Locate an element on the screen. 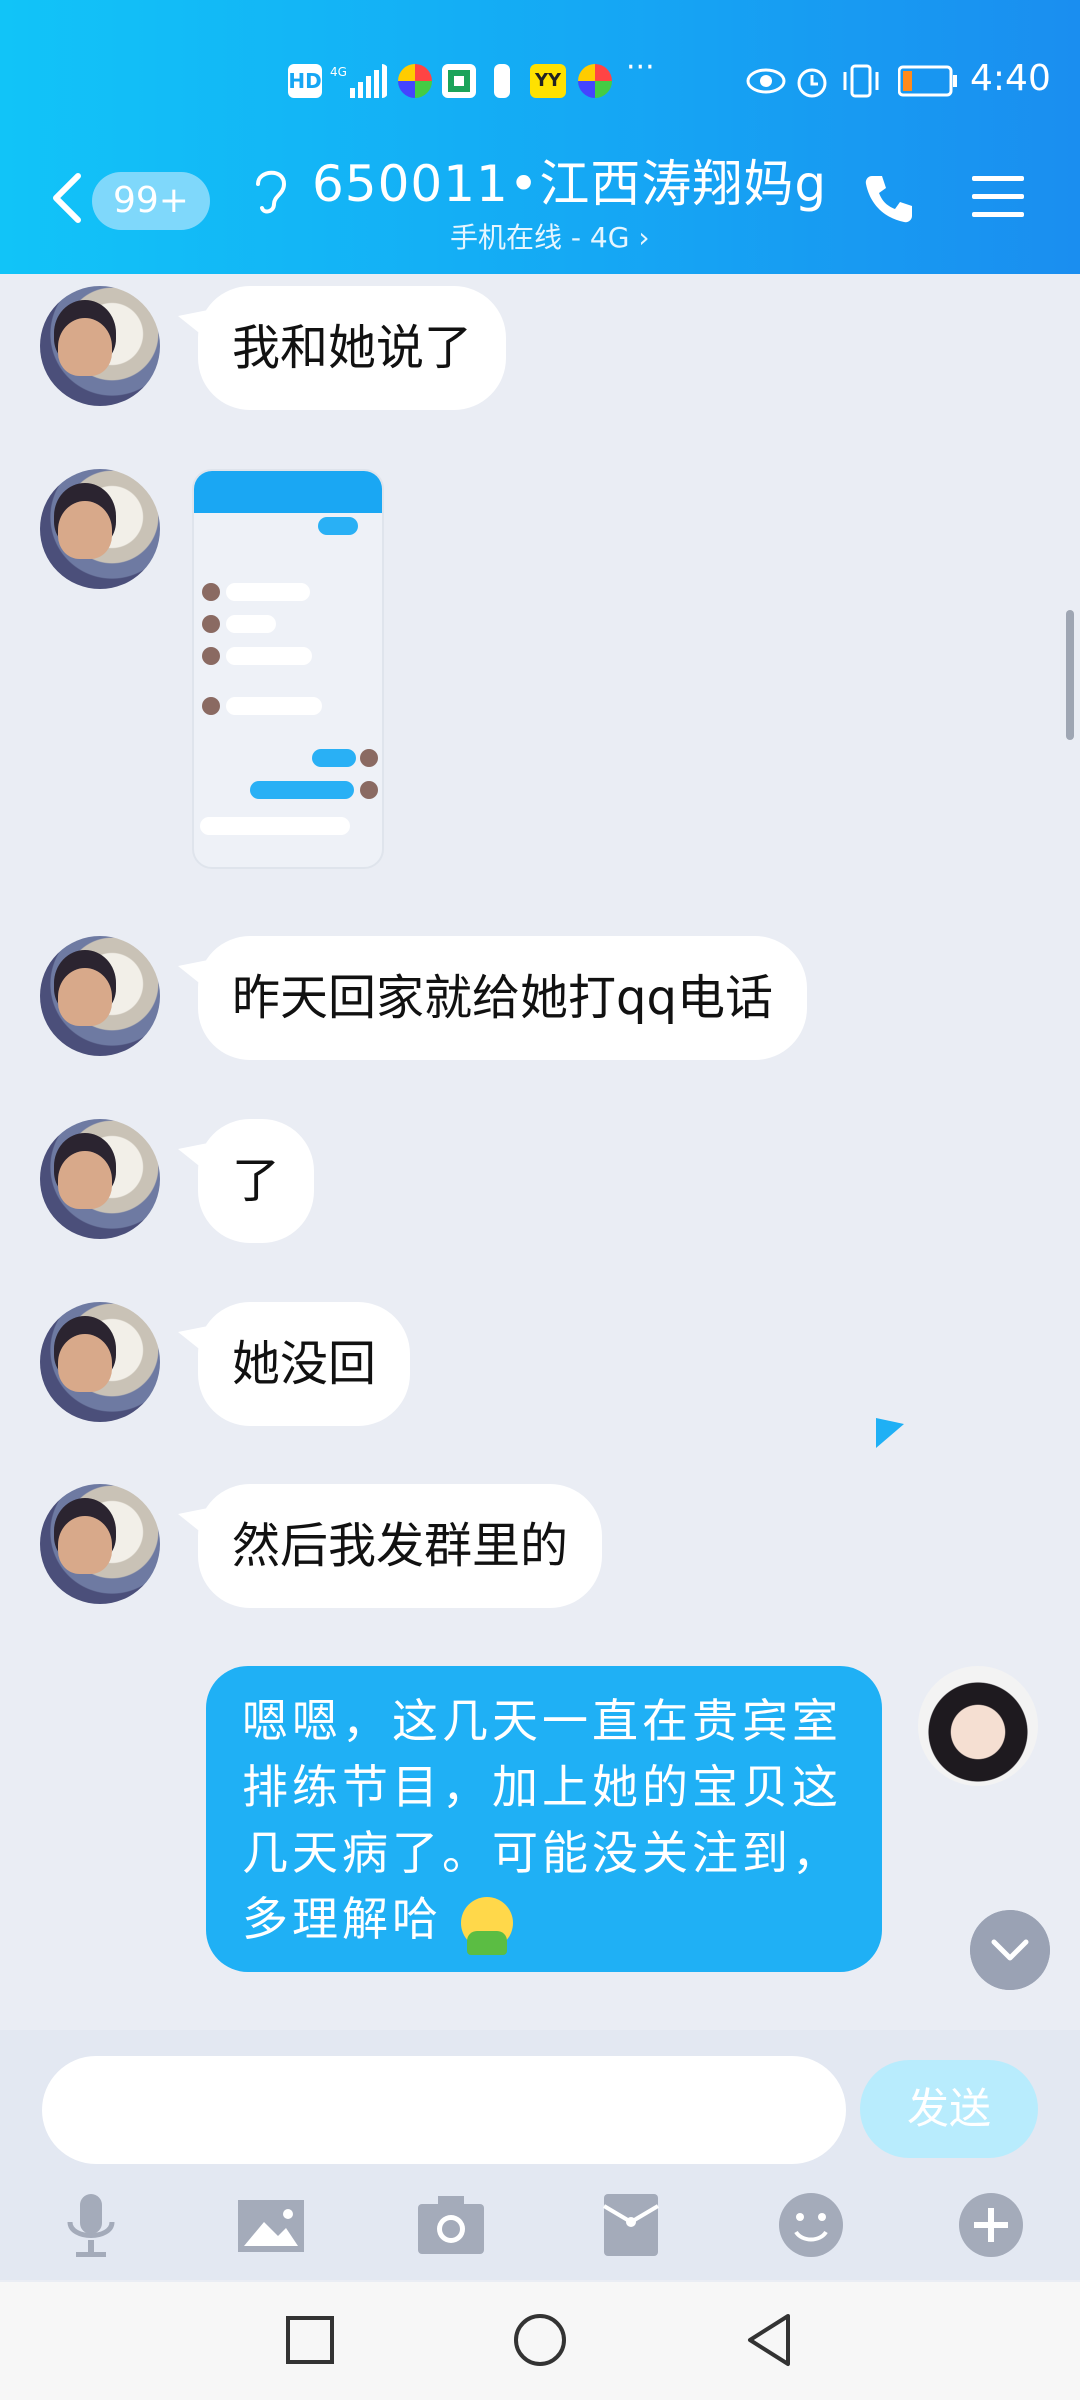 Image resolution: width=1080 pixels, height=2400 pixels. red-packet-icon is located at coordinates (631, 2225).